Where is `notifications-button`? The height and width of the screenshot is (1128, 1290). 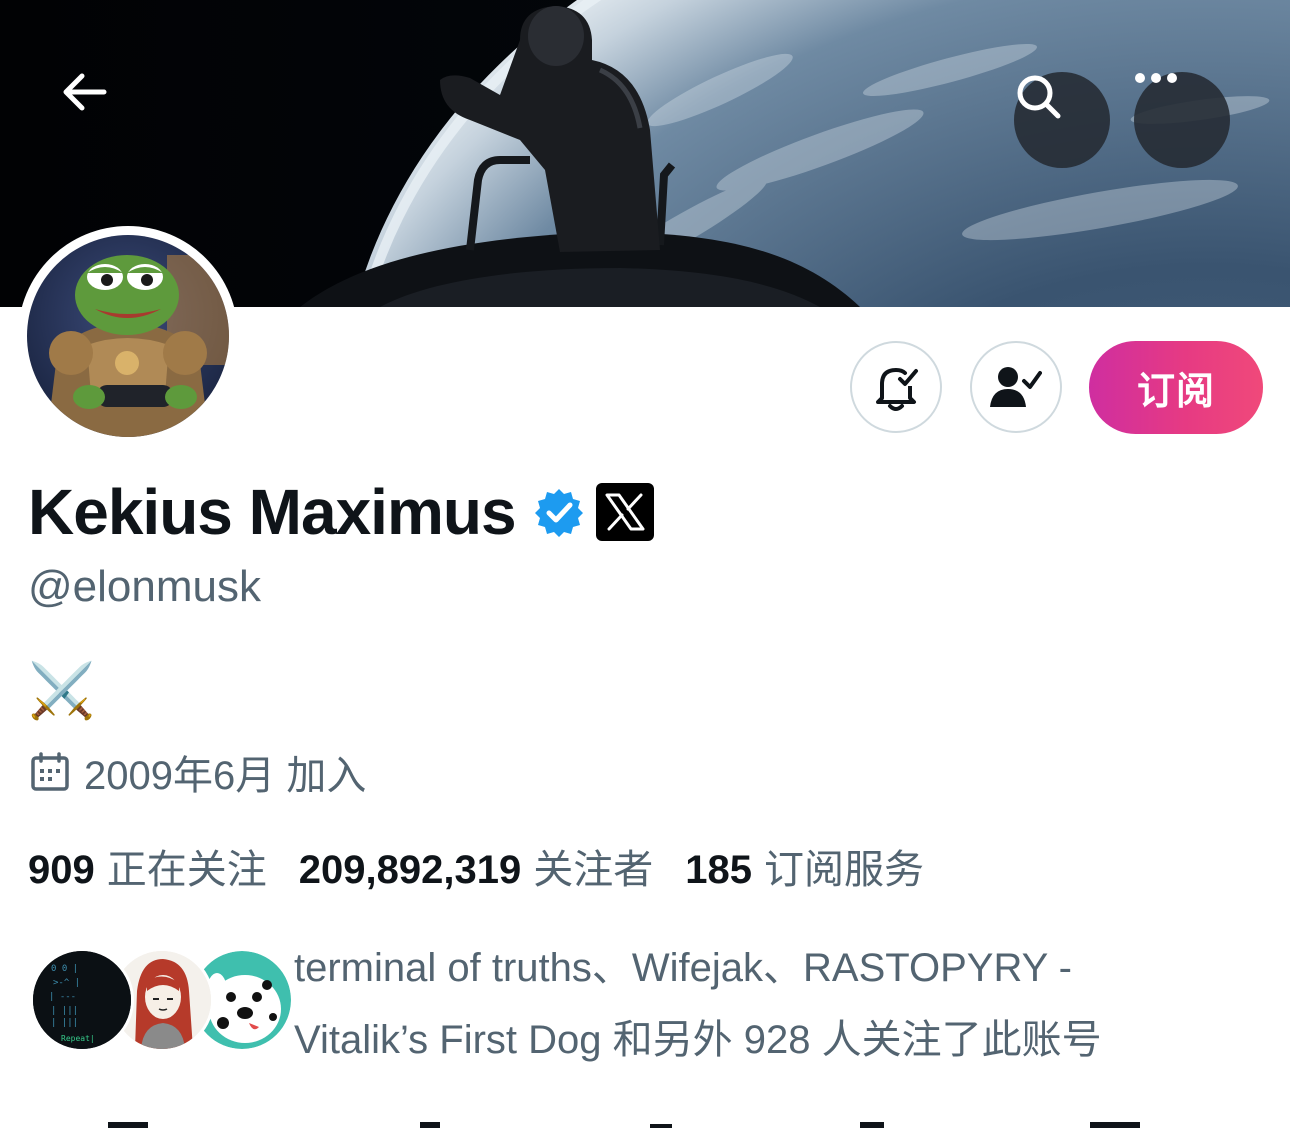
notifications-button is located at coordinates (896, 387).